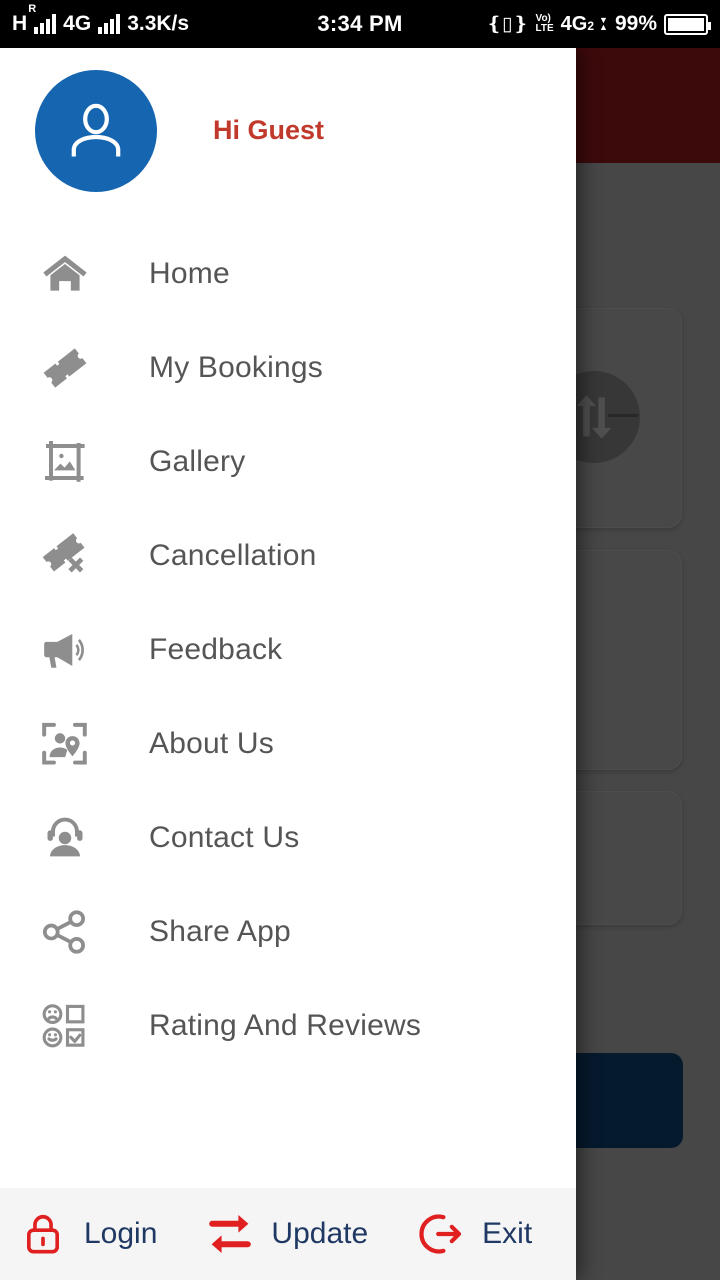 Image resolution: width=720 pixels, height=1280 pixels. What do you see at coordinates (96, 130) in the screenshot?
I see `user-avatar-icon` at bounding box center [96, 130].